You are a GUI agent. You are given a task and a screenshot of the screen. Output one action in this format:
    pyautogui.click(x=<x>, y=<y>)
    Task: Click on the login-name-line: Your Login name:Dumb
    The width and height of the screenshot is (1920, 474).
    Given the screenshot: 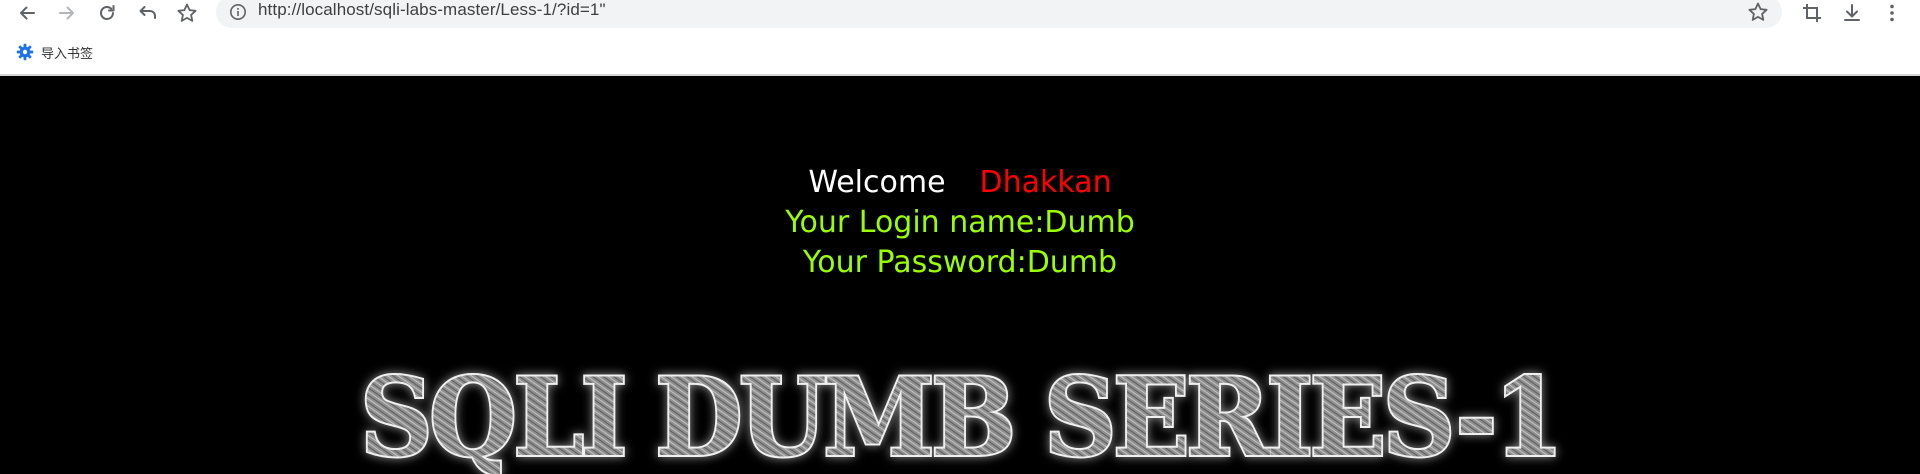 What is the action you would take?
    pyautogui.click(x=960, y=222)
    